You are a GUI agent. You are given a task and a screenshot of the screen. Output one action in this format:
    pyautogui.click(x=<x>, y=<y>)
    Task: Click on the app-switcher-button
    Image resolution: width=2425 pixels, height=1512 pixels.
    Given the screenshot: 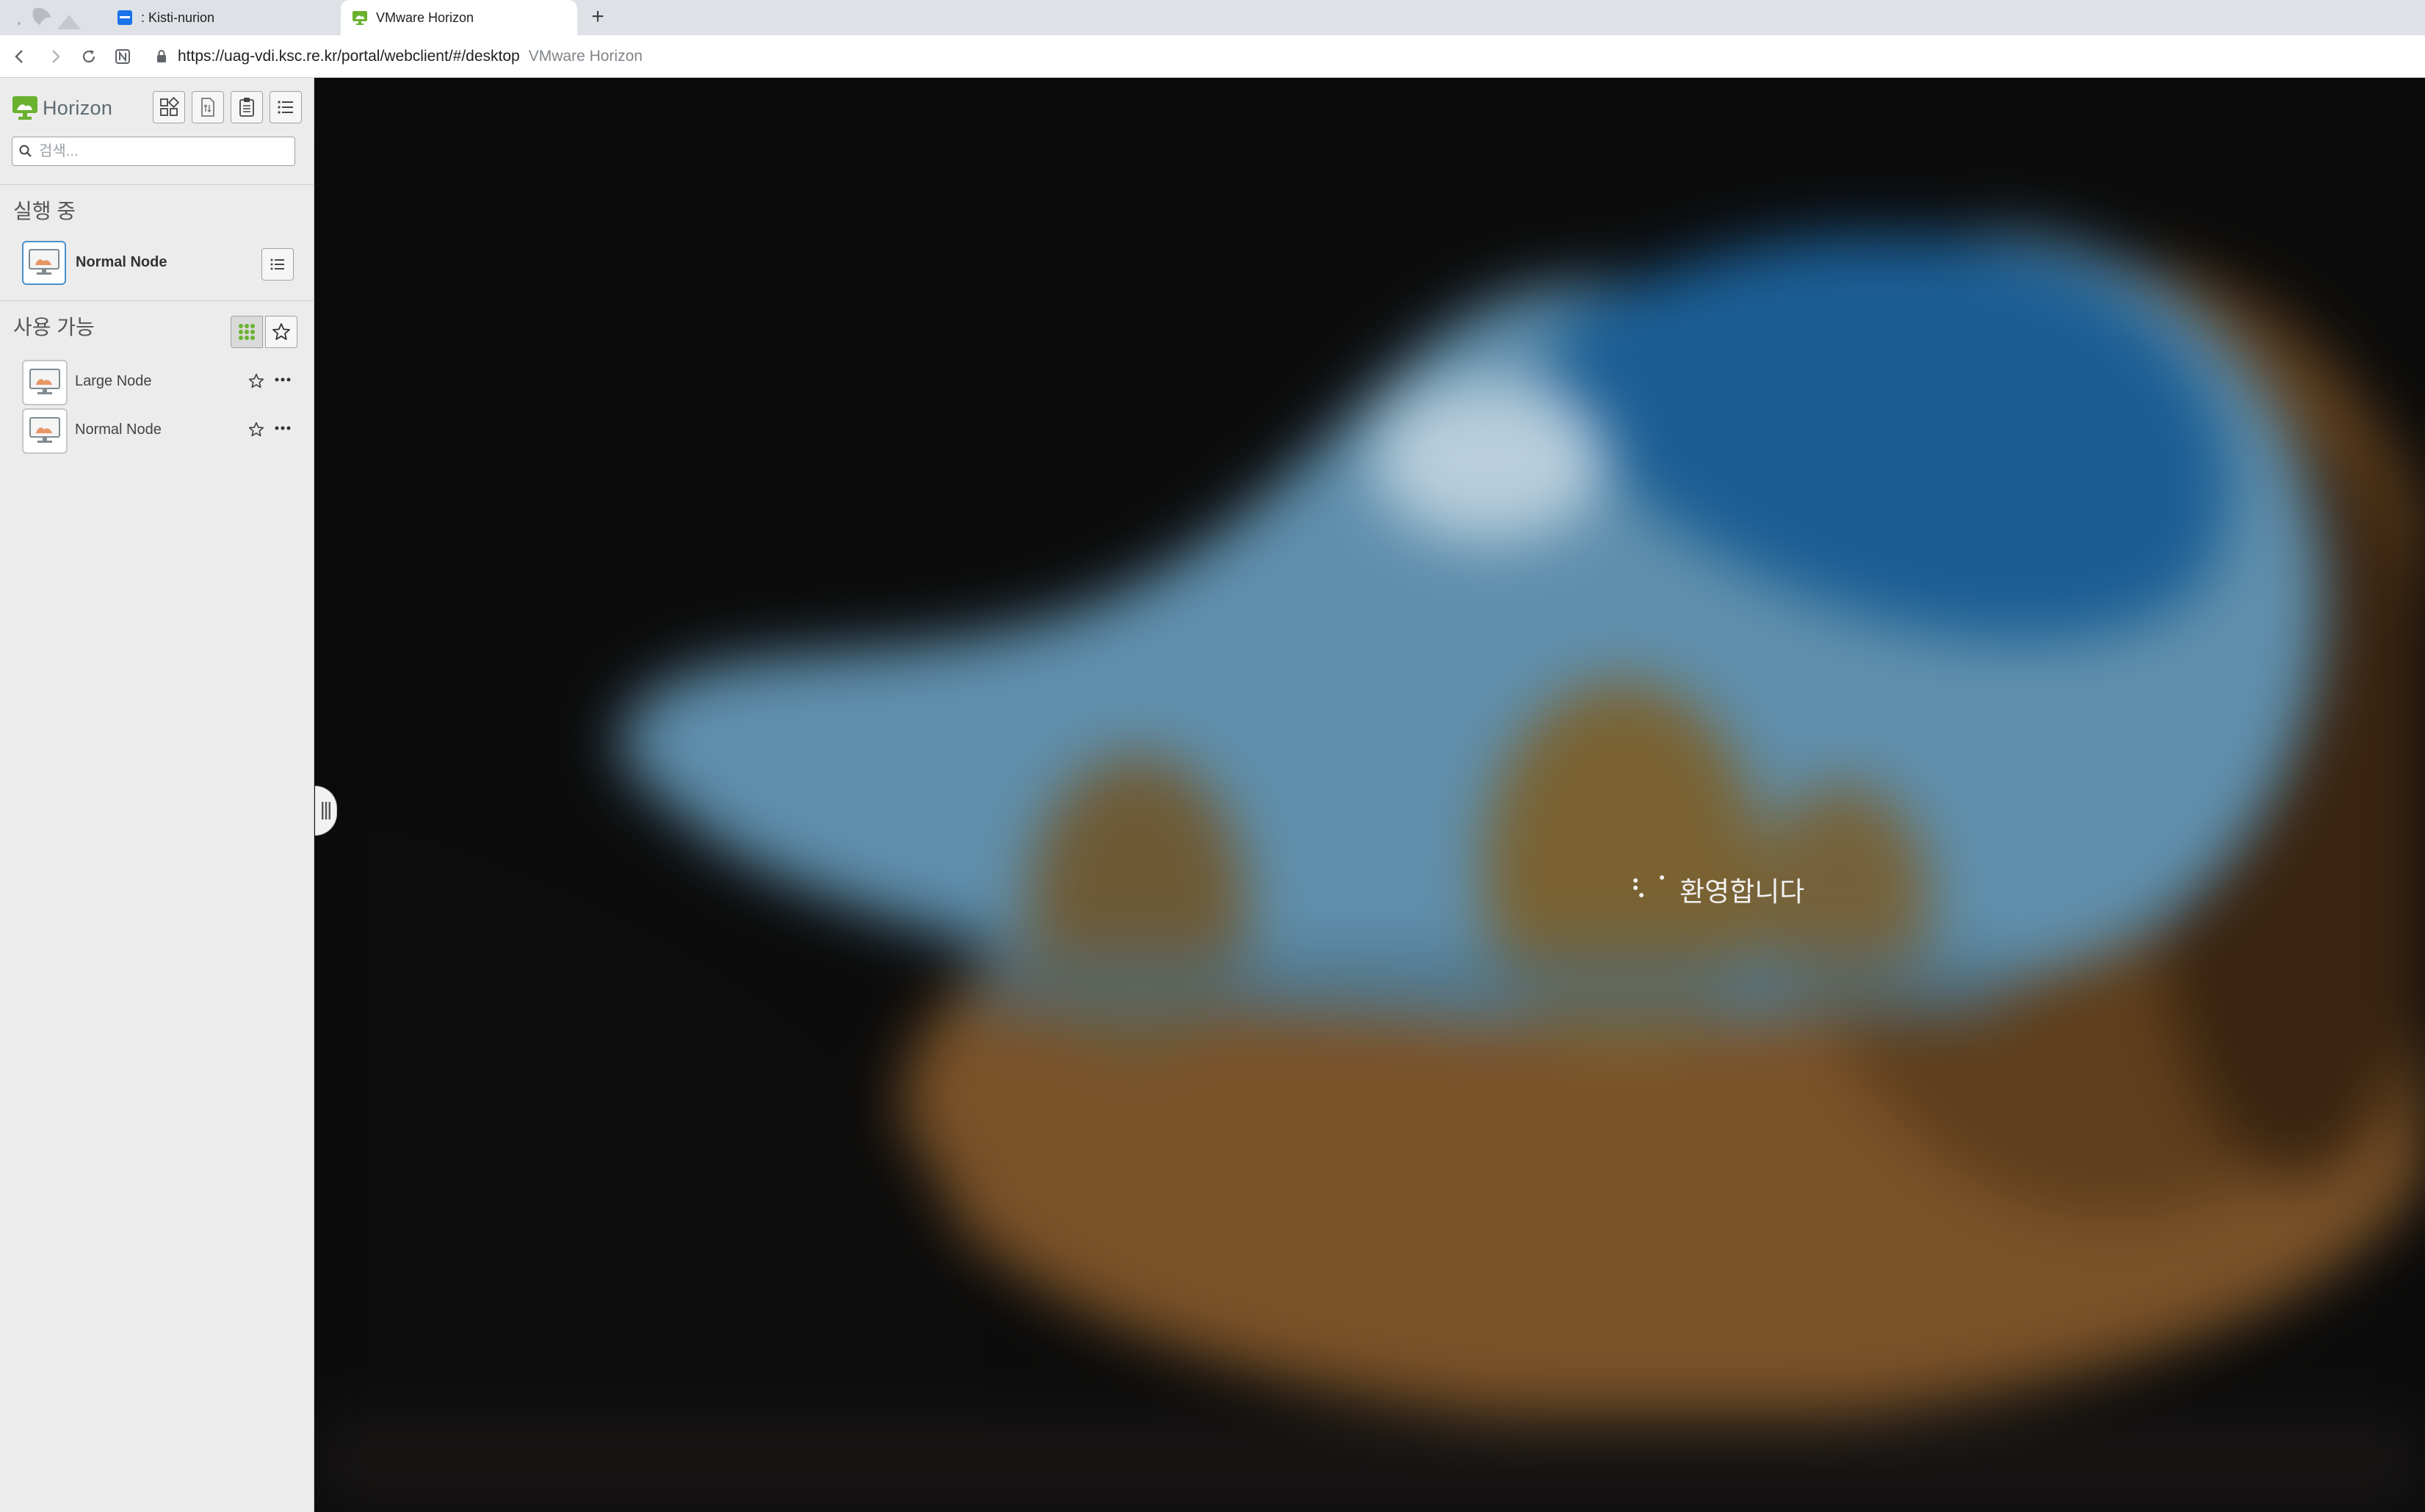 What is the action you would take?
    pyautogui.click(x=169, y=107)
    